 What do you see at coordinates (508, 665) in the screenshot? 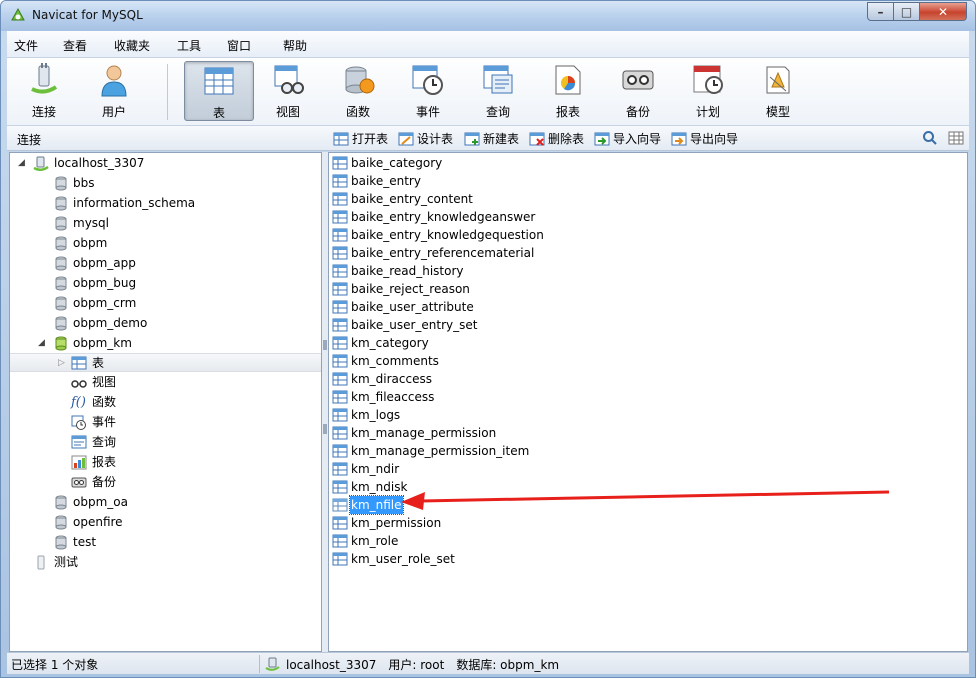
I see `status-database: 数据库: obpm_km` at bounding box center [508, 665].